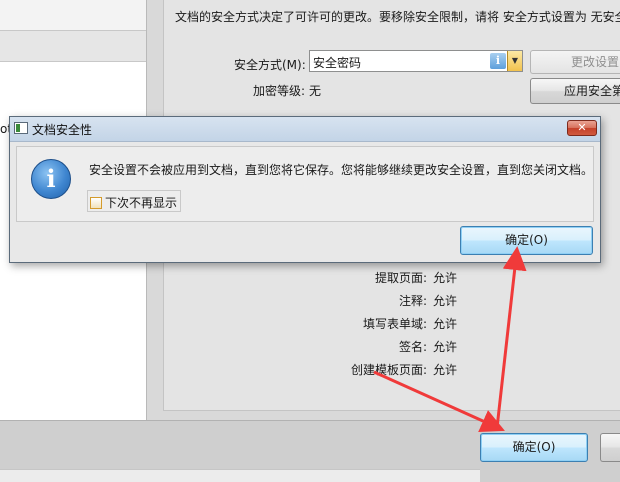 Image resolution: width=620 pixels, height=482 pixels. Describe the element at coordinates (450, 339) in the screenshot. I see `annotation-arrows` at that location.